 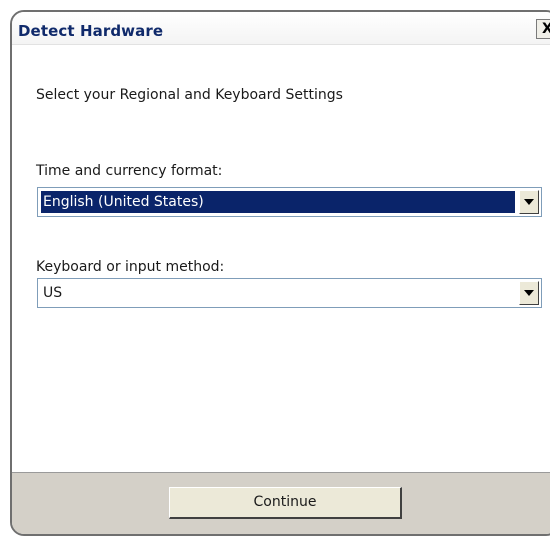 What do you see at coordinates (53, 293) in the screenshot?
I see `keyboard-value: US` at bounding box center [53, 293].